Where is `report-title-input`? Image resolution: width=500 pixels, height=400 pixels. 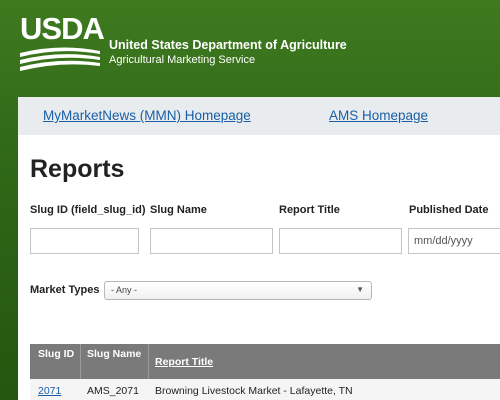 report-title-input is located at coordinates (340, 241).